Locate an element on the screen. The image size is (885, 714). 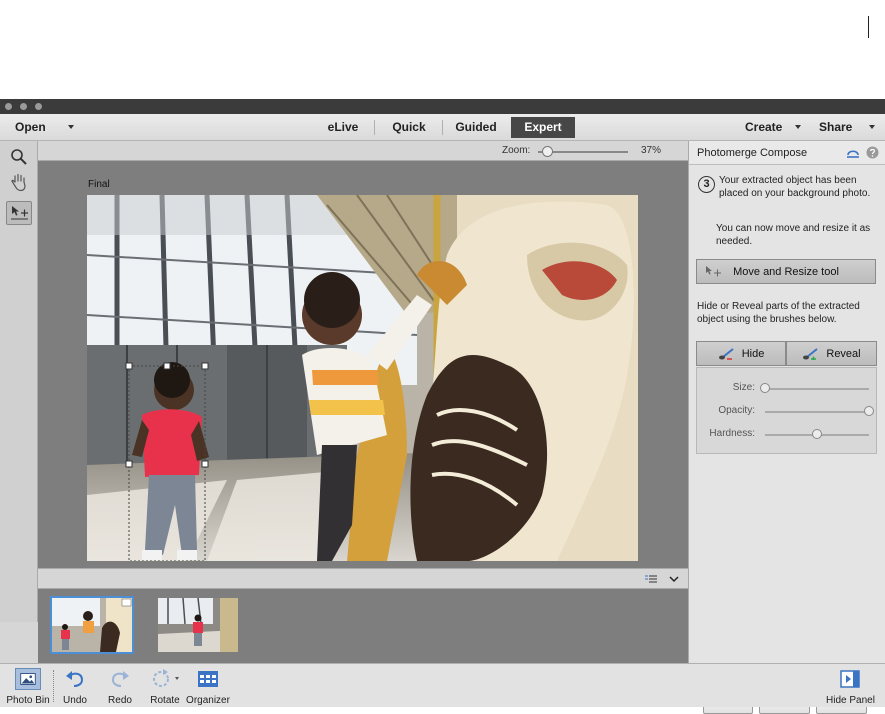
organizer-button: Organizer is located at coordinates (208, 687).